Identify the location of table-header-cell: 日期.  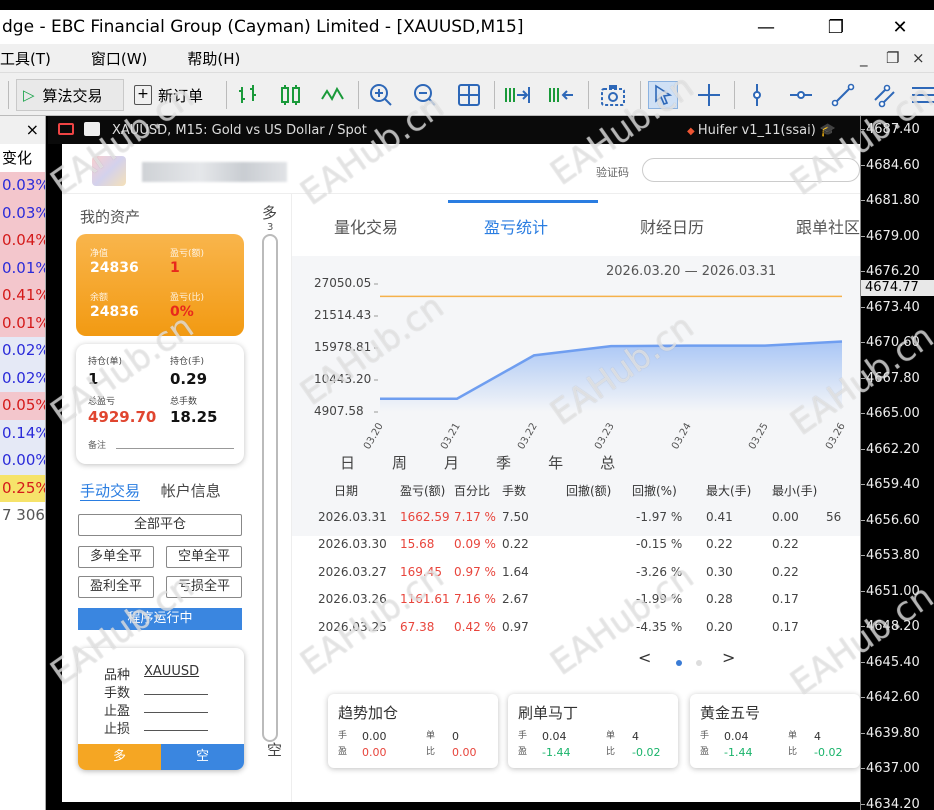
(346, 490).